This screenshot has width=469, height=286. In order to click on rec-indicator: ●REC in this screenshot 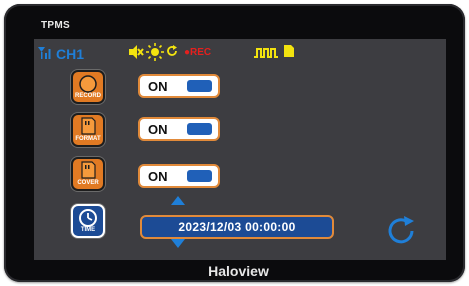, I will do `click(198, 52)`.